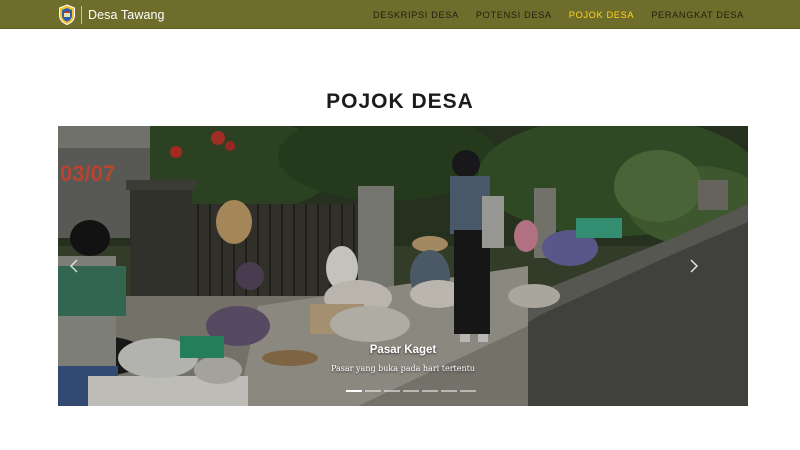  Describe the element at coordinates (67, 14) in the screenshot. I see `village-crest-icon` at that location.